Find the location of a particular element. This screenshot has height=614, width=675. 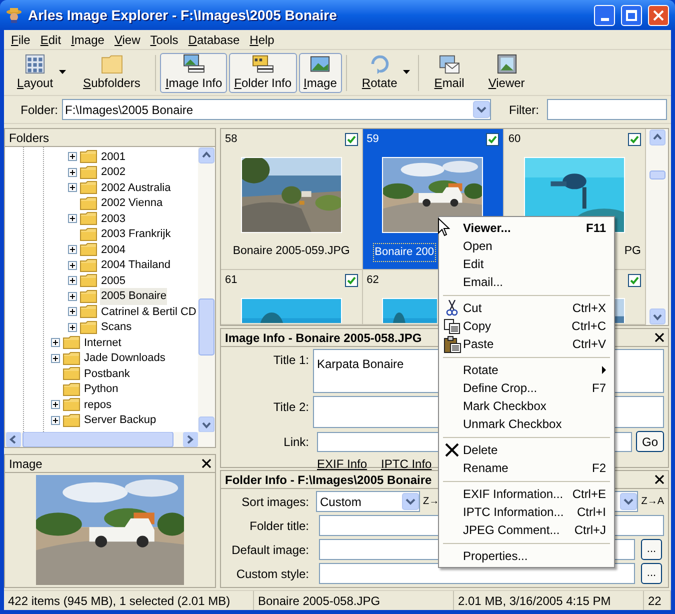

field-label: Link: is located at coordinates (296, 442).